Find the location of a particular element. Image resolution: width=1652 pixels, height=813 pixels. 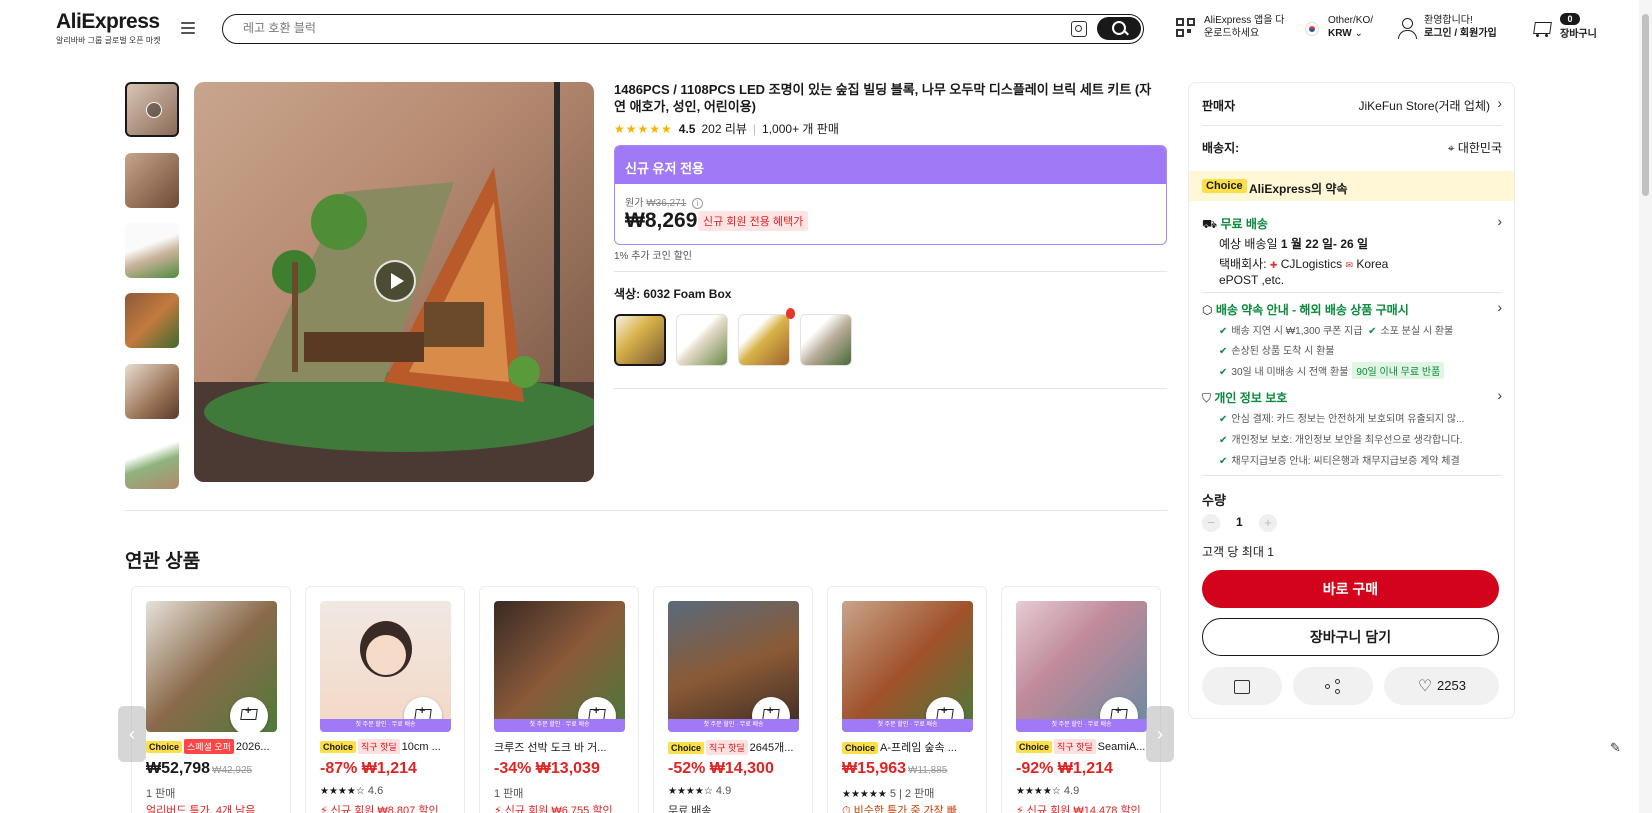

cart-icon is located at coordinates (1542, 29).